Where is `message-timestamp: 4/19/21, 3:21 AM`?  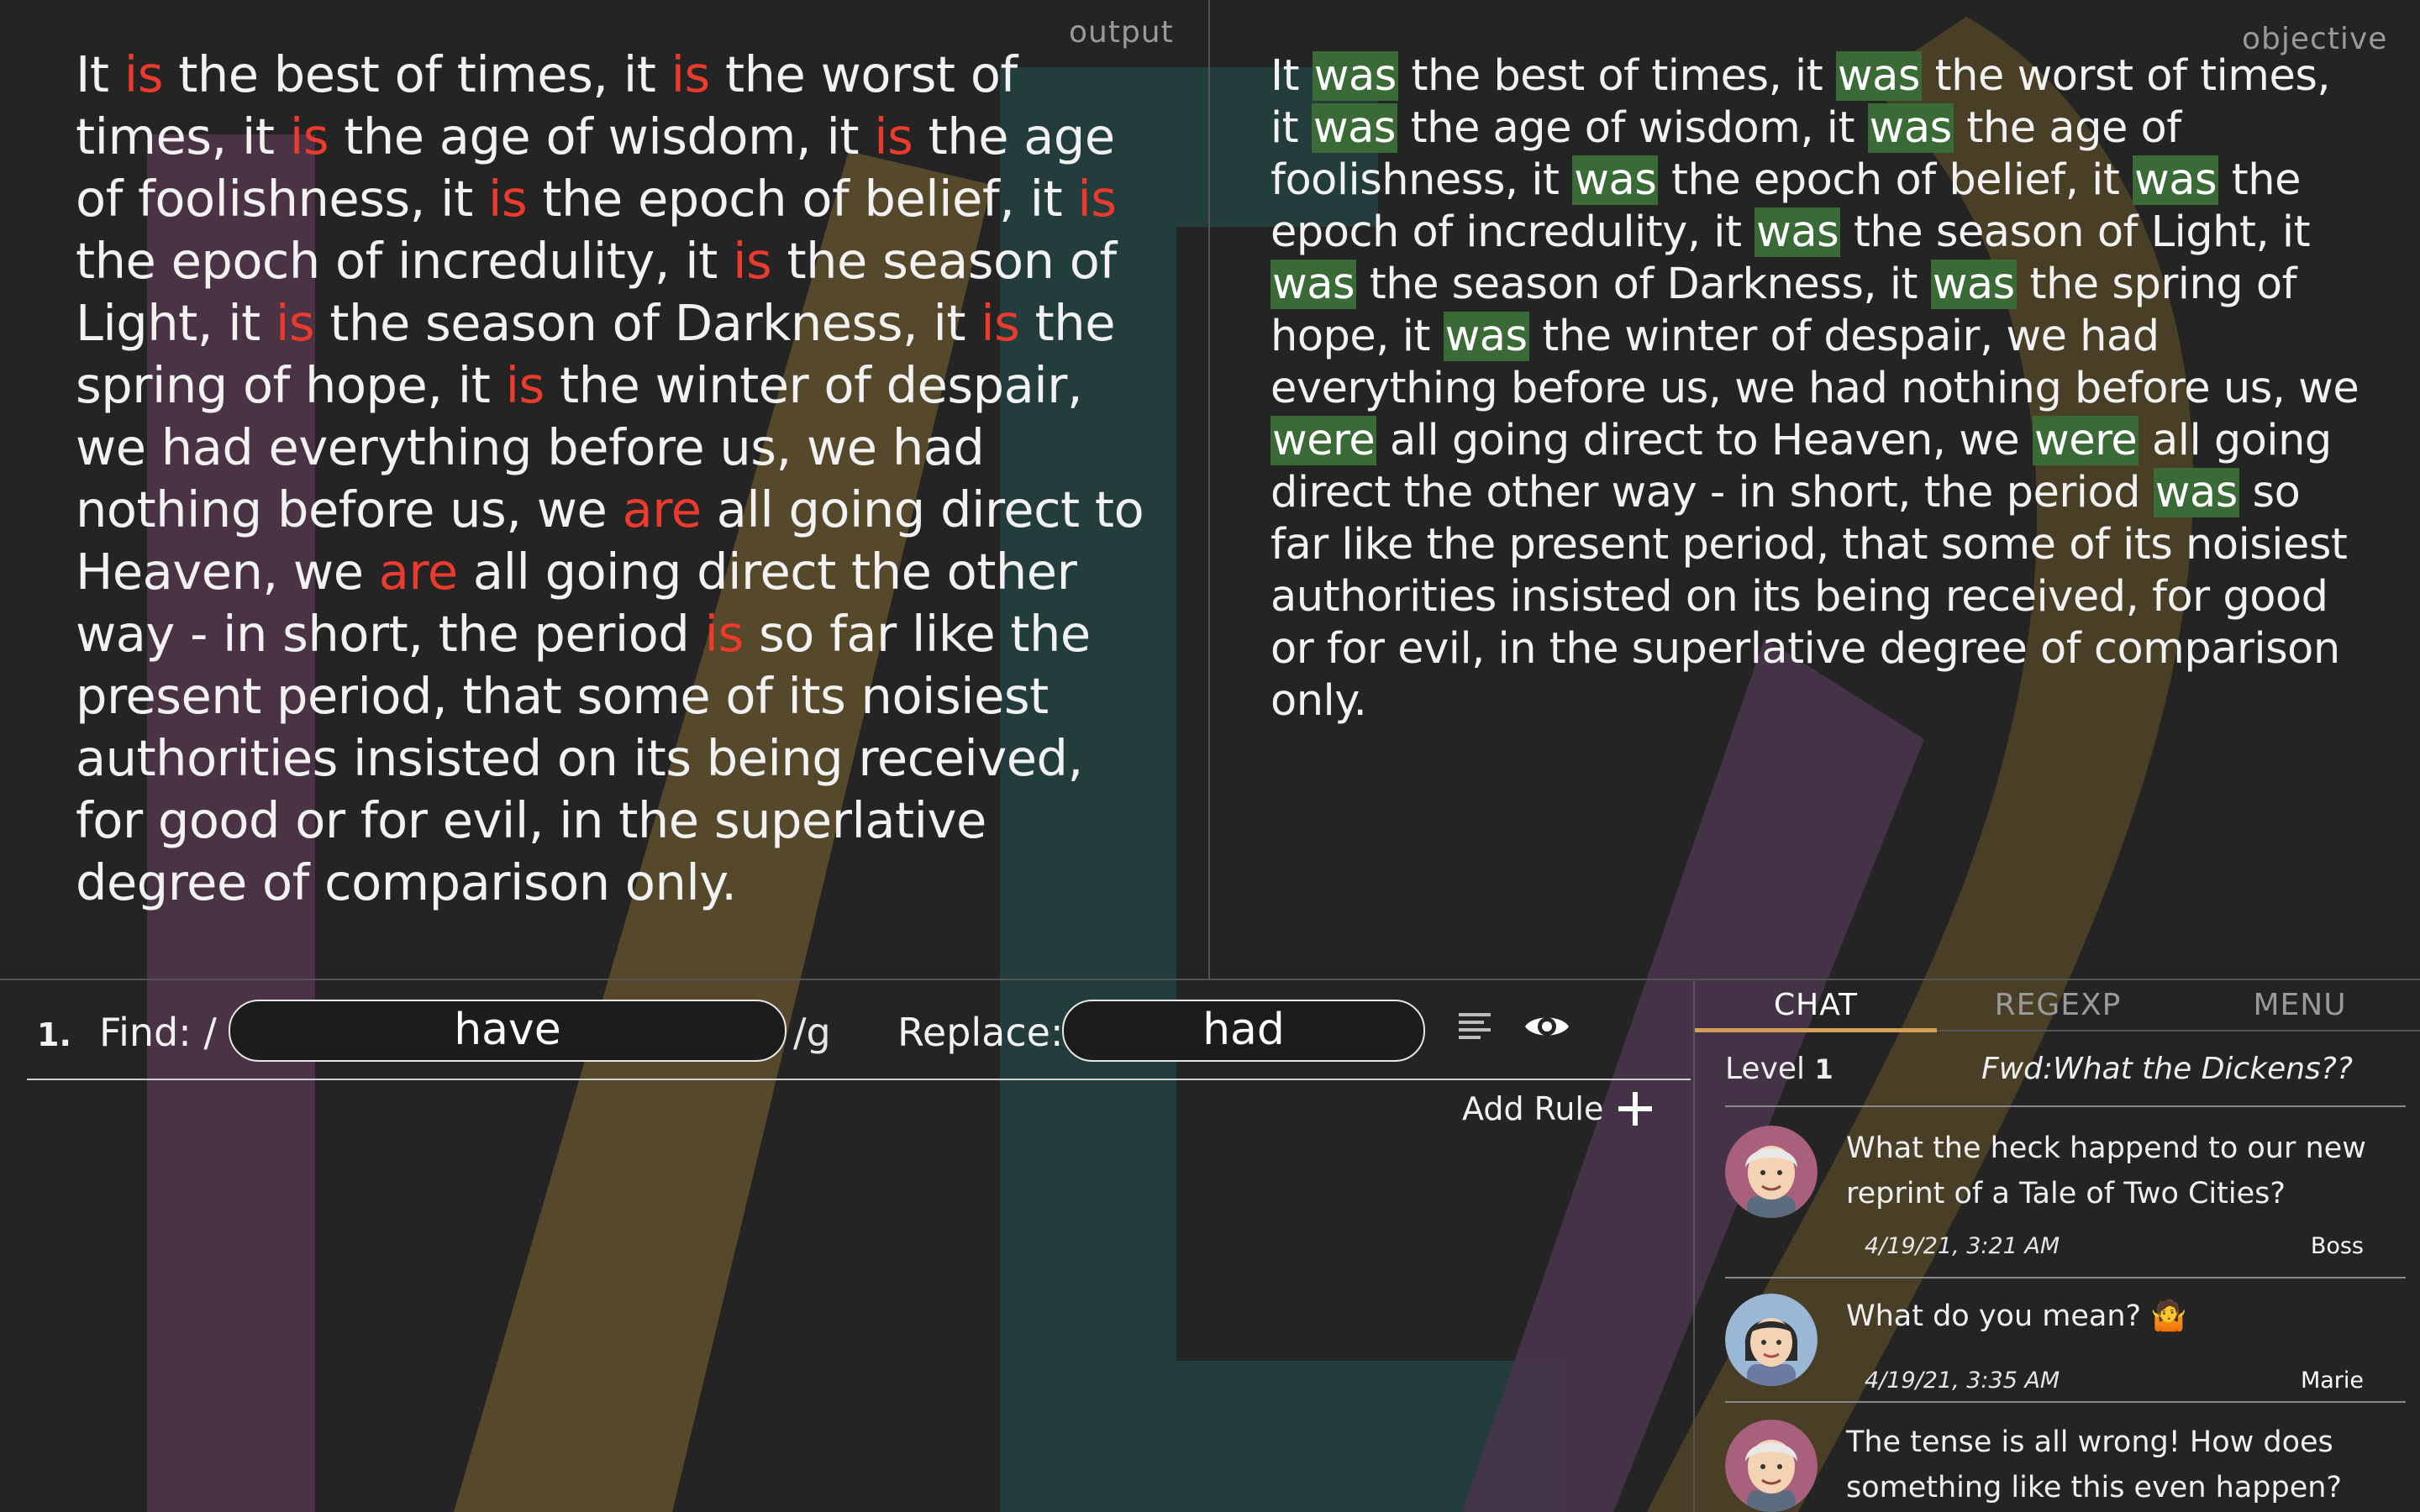
message-timestamp: 4/19/21, 3:21 AM is located at coordinates (1963, 1246).